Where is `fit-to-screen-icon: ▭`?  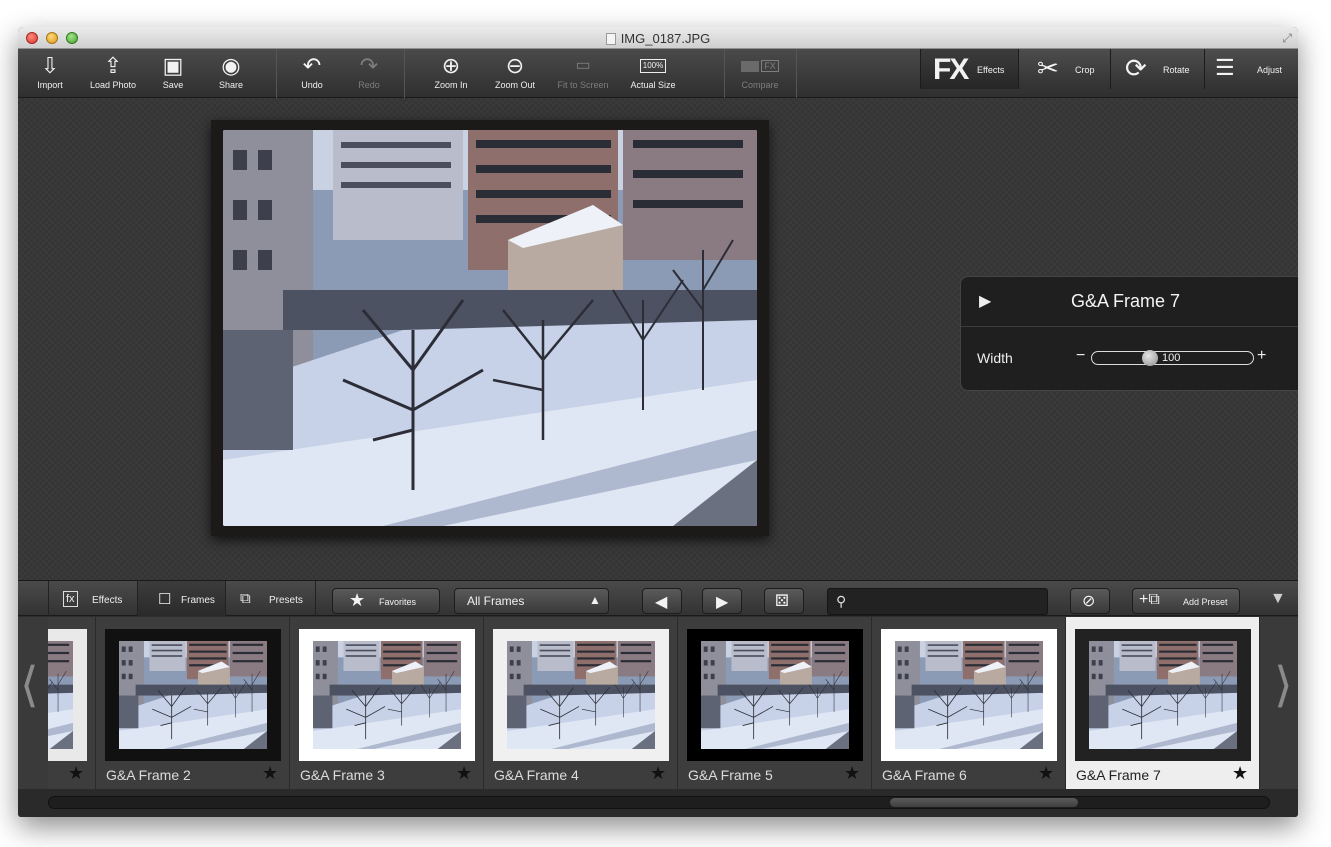
fit-to-screen-icon: ▭ is located at coordinates (583, 65).